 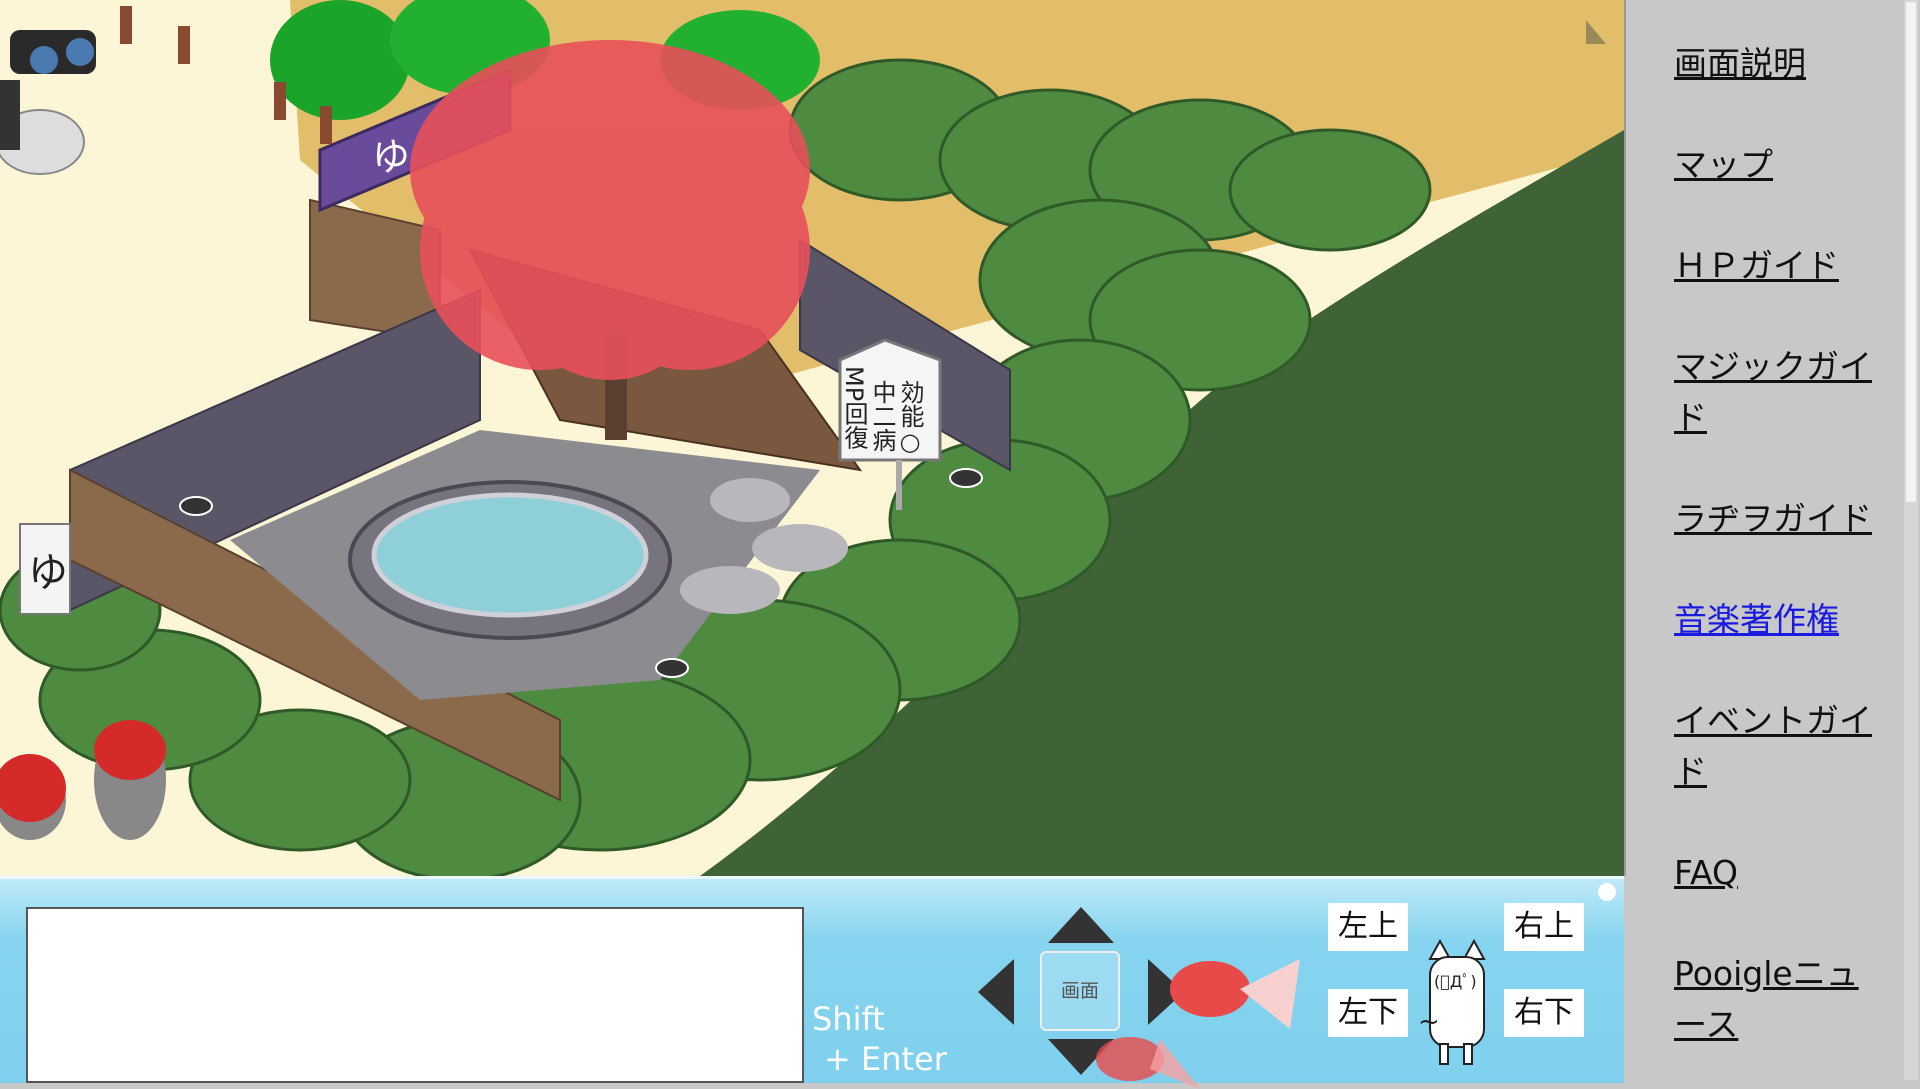 What do you see at coordinates (48, 573) in the screenshot?
I see `side-sign-char: ゆ` at bounding box center [48, 573].